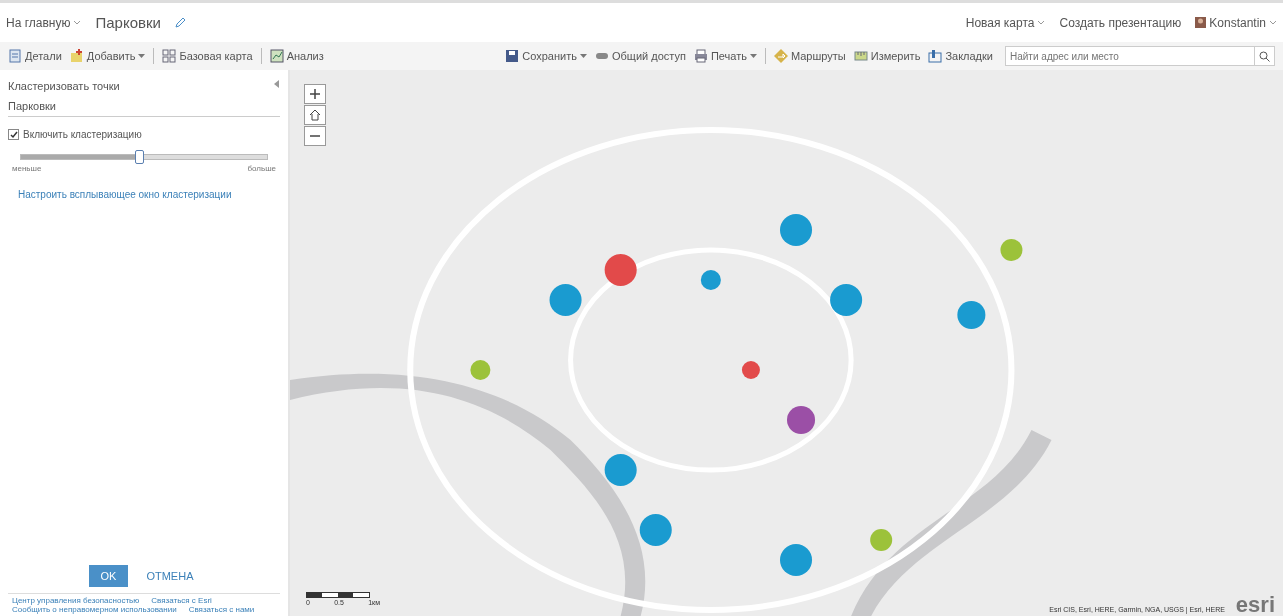  Describe the element at coordinates (960, 56) in the screenshot. I see `toolbar-button: Закладки` at that location.